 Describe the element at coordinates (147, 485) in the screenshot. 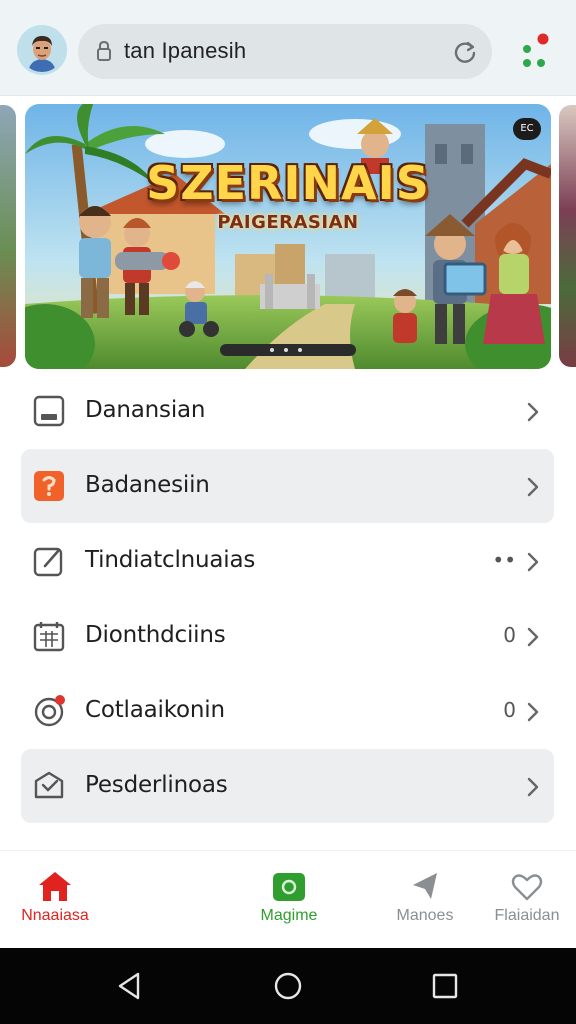

I see `list-item-label: Badanesiin` at that location.